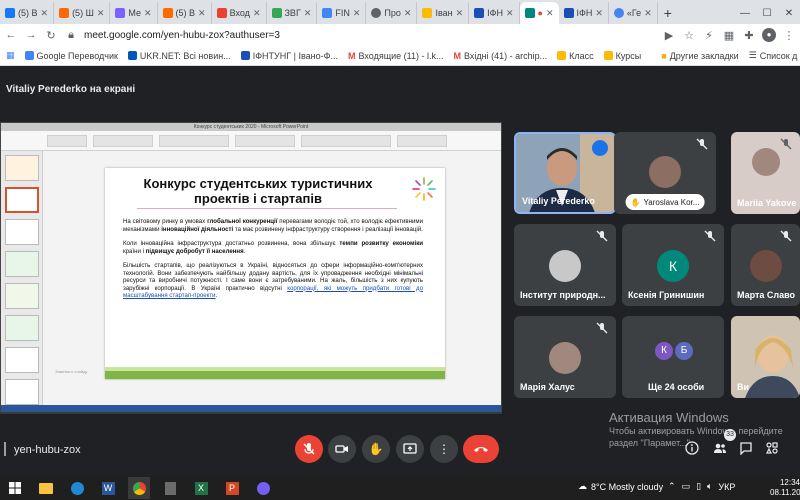  I want to click on taskbar-explorer, so click(46, 488).